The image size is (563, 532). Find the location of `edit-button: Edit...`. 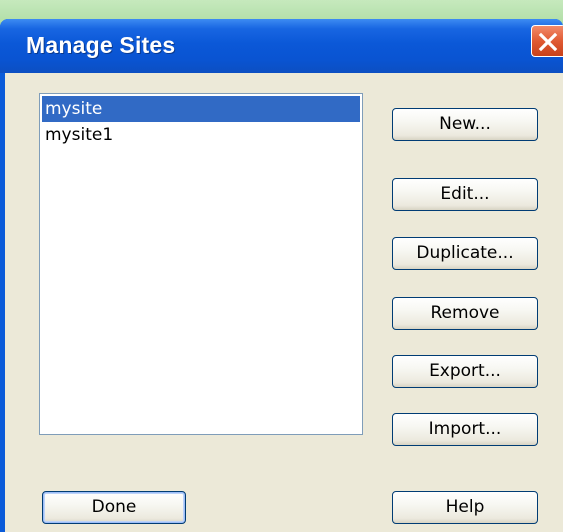

edit-button: Edit... is located at coordinates (465, 194).